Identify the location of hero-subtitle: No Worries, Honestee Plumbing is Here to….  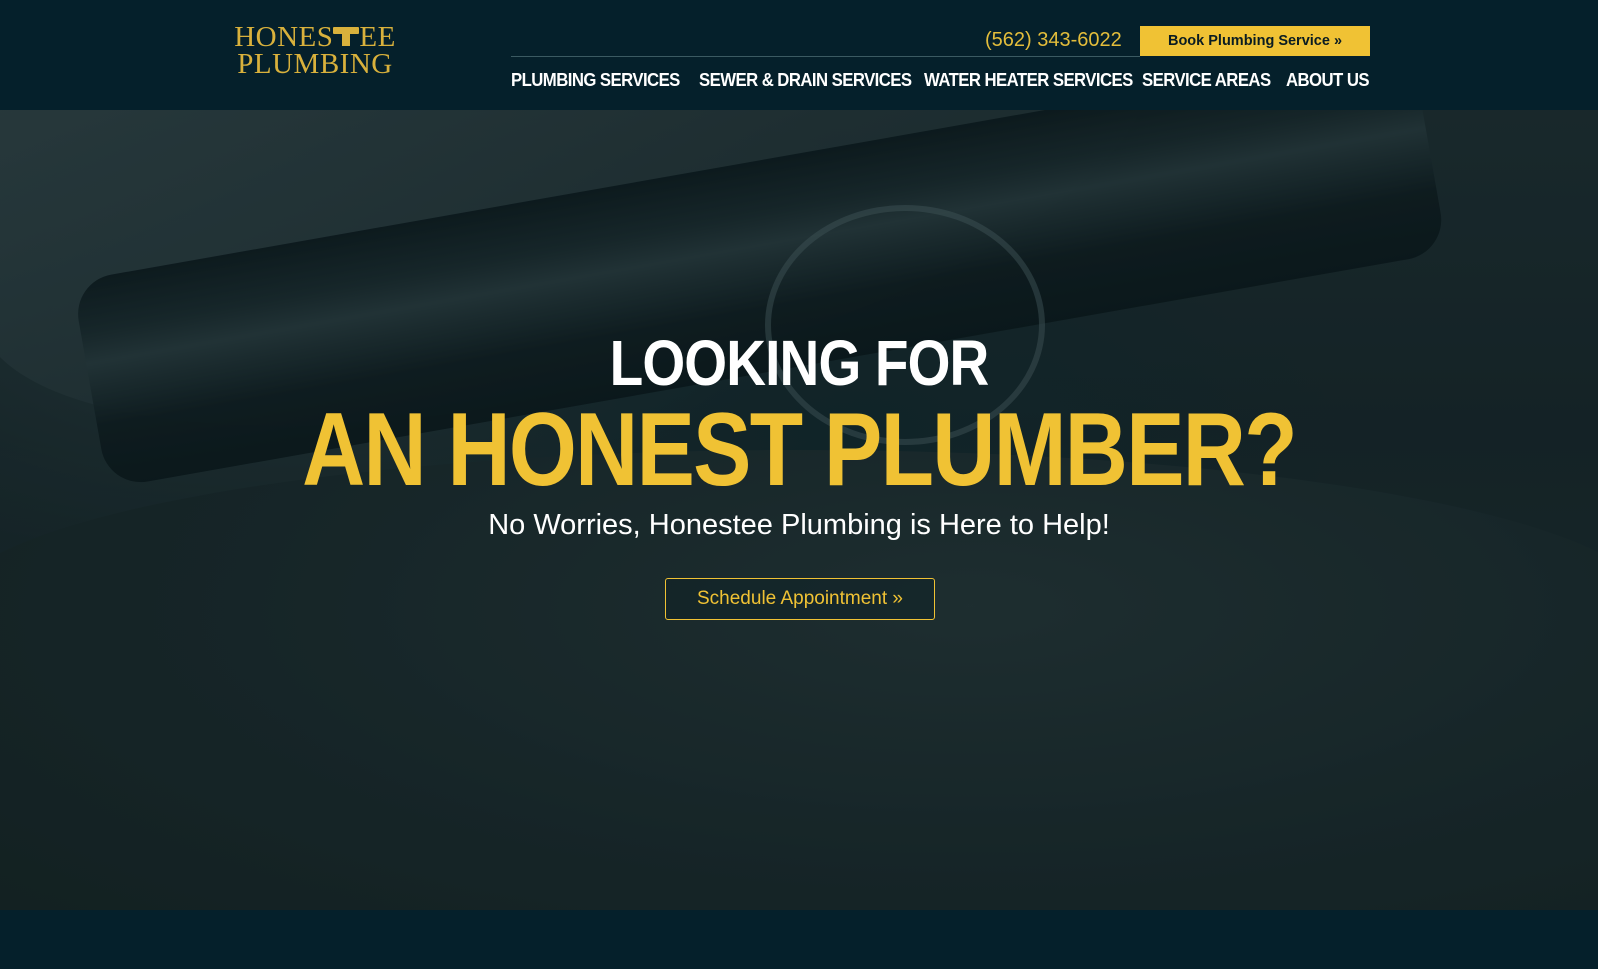
(799, 525).